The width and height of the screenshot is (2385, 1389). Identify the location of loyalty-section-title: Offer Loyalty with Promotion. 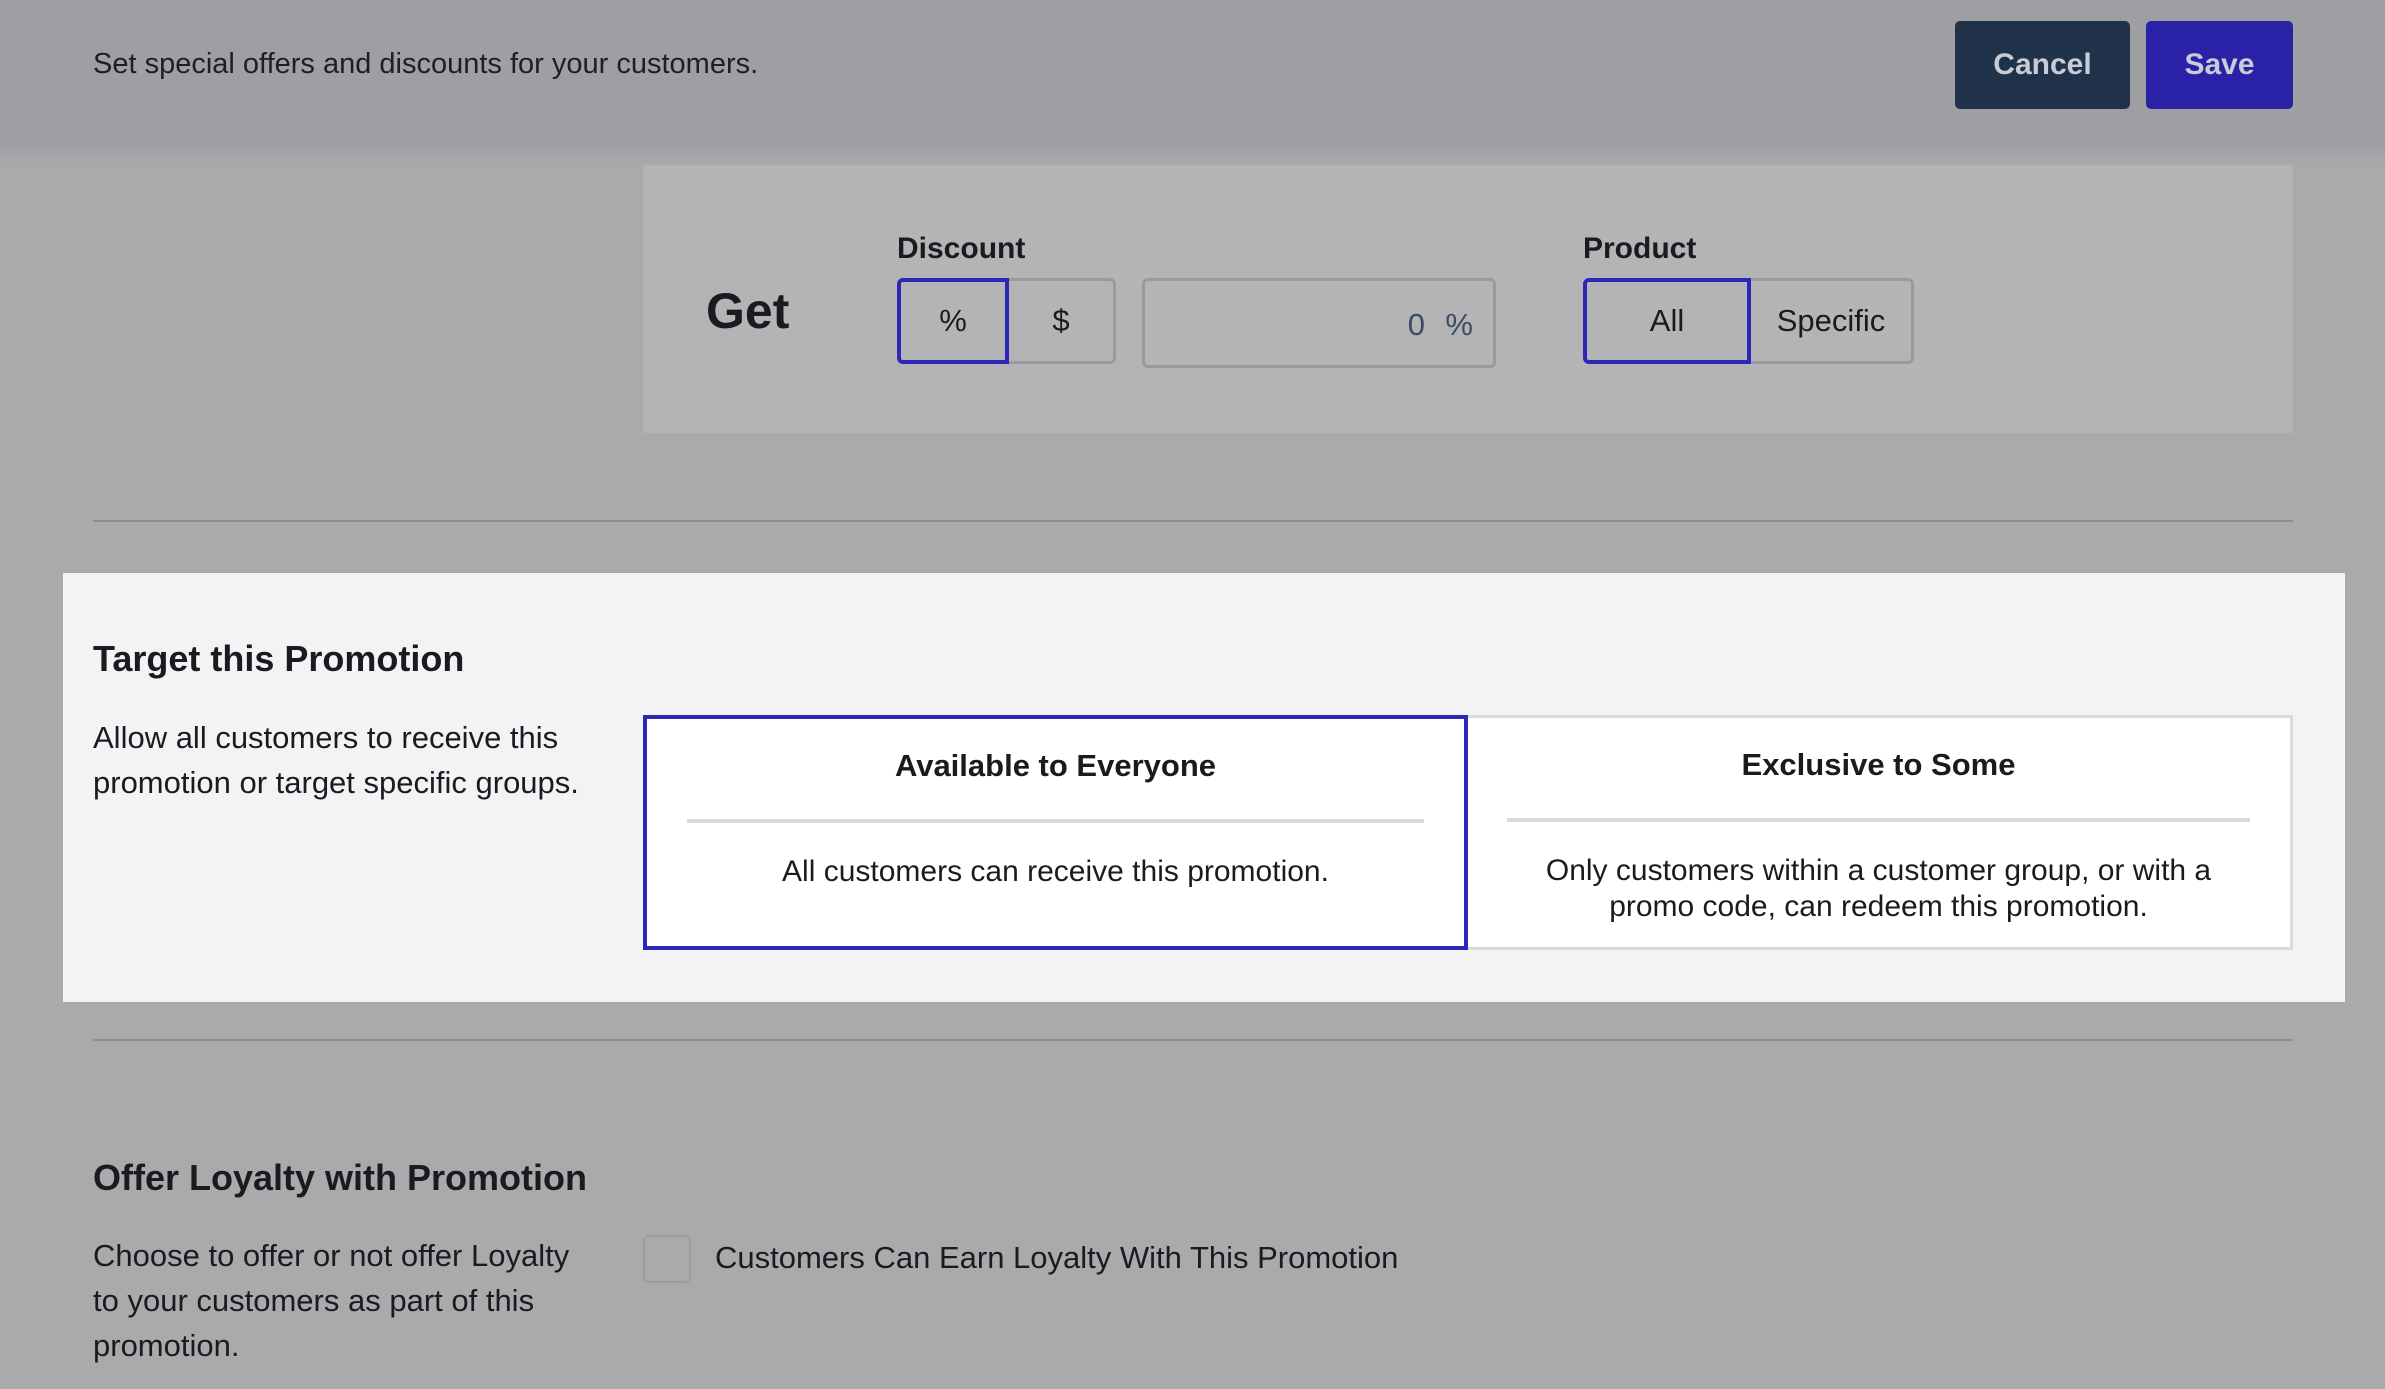
(340, 1177).